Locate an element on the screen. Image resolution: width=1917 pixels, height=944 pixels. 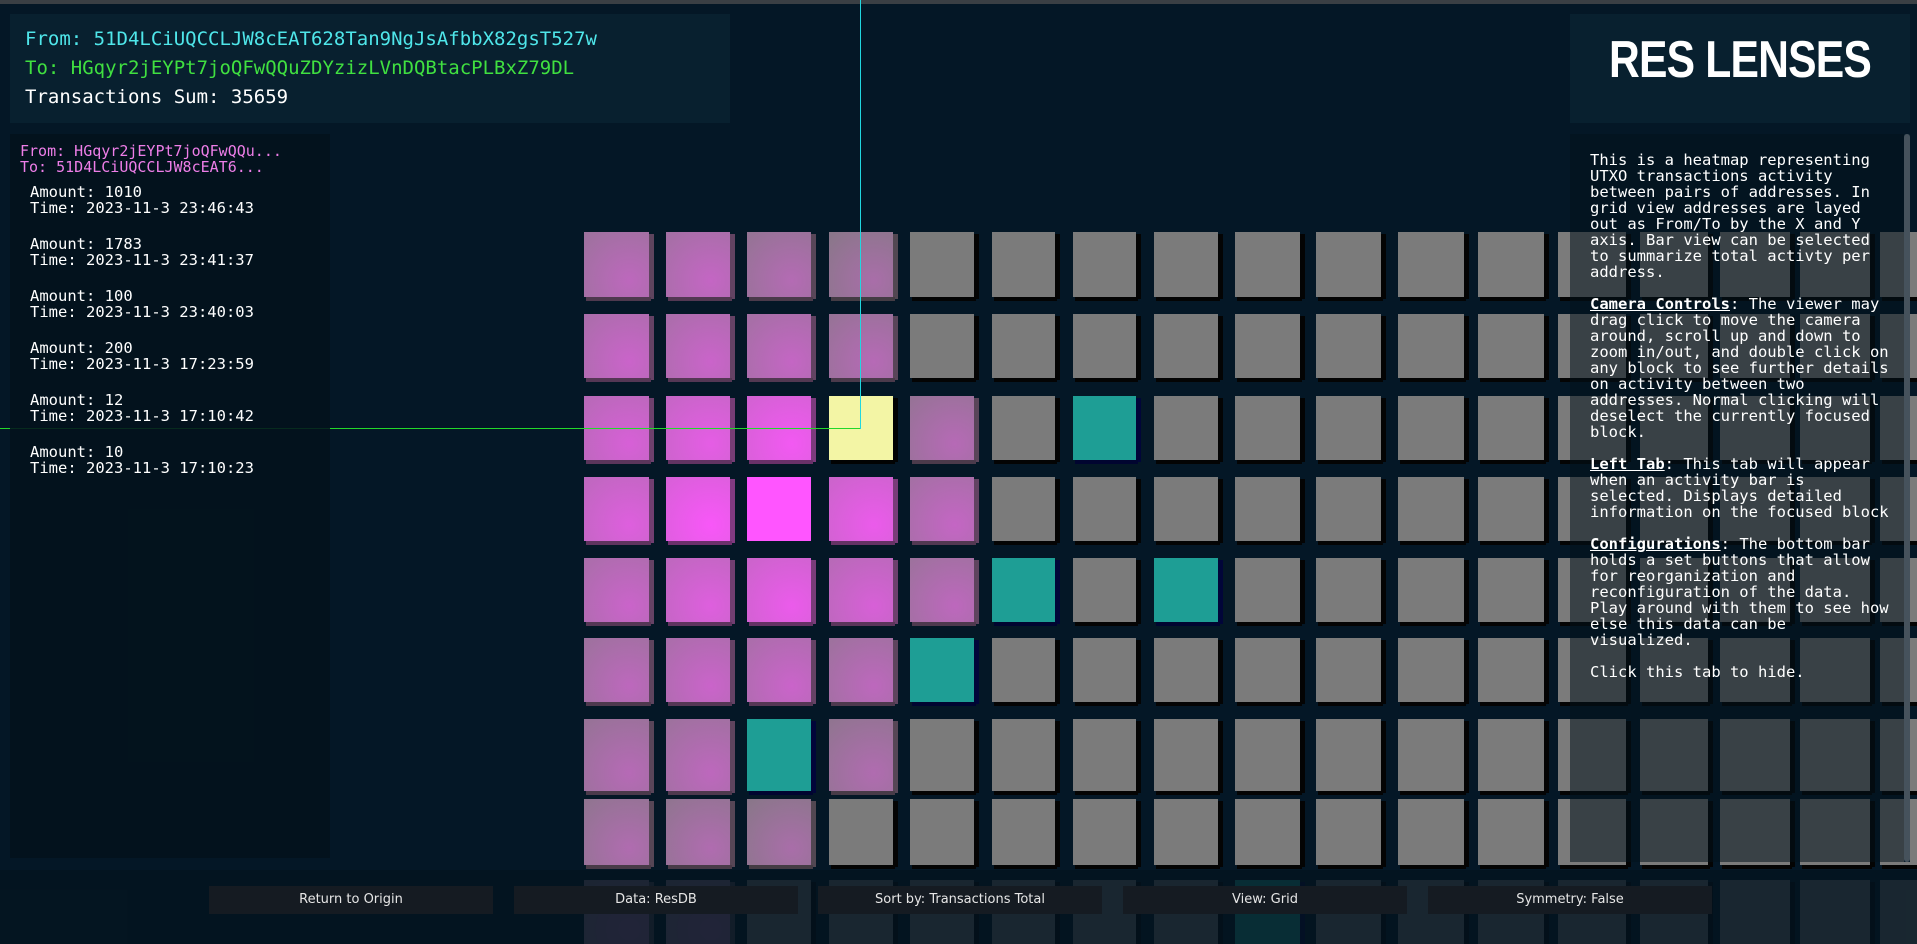
data-source-button: Data: ResDB is located at coordinates (656, 900).